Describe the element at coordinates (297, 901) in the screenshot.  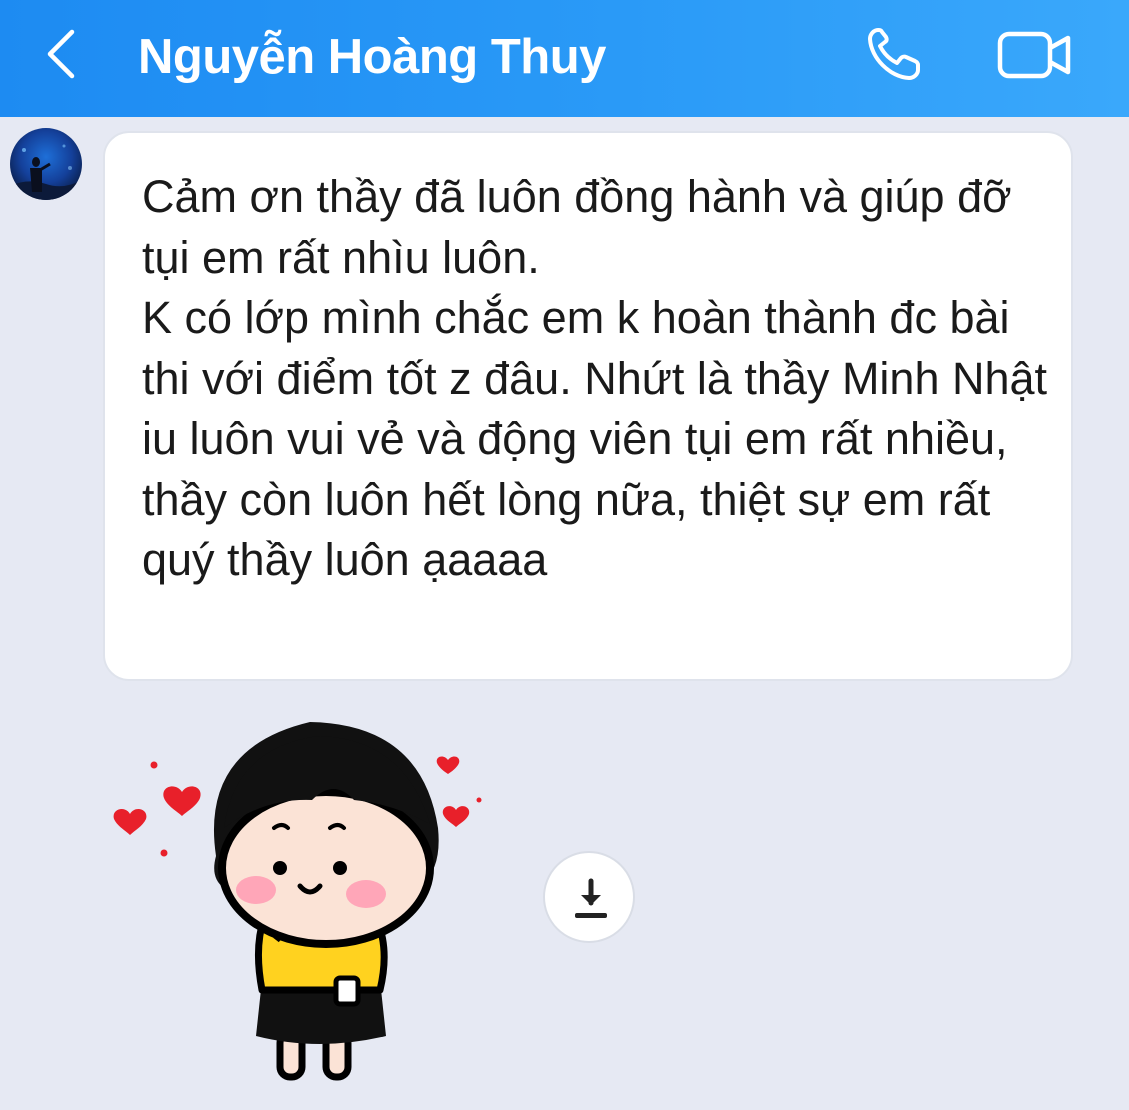
I see `sticker-image` at that location.